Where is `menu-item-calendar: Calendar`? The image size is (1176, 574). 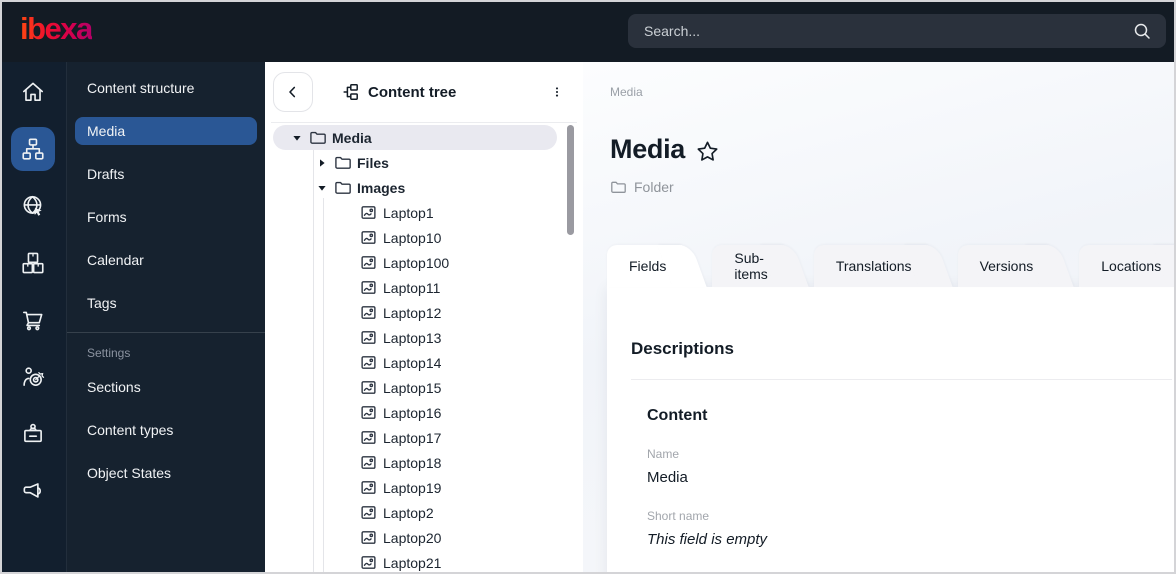 menu-item-calendar: Calendar is located at coordinates (166, 260).